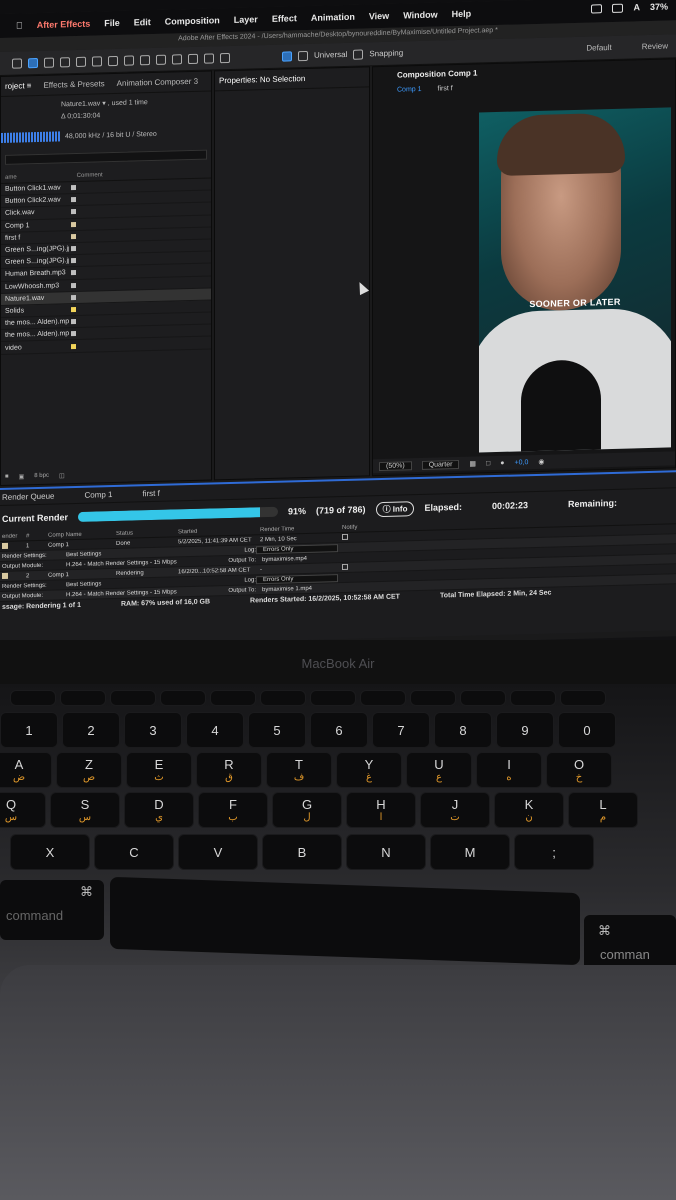  Describe the element at coordinates (420, 15) in the screenshot. I see `menu-window: Window` at that location.